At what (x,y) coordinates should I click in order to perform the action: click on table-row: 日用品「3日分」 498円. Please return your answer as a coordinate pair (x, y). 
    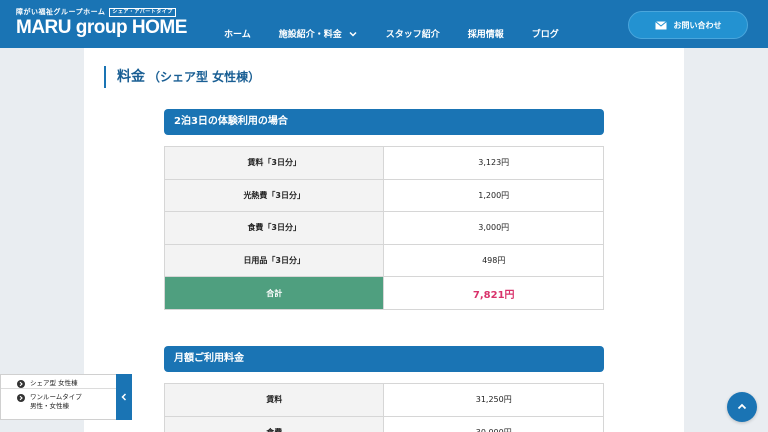
    Looking at the image, I should click on (383, 260).